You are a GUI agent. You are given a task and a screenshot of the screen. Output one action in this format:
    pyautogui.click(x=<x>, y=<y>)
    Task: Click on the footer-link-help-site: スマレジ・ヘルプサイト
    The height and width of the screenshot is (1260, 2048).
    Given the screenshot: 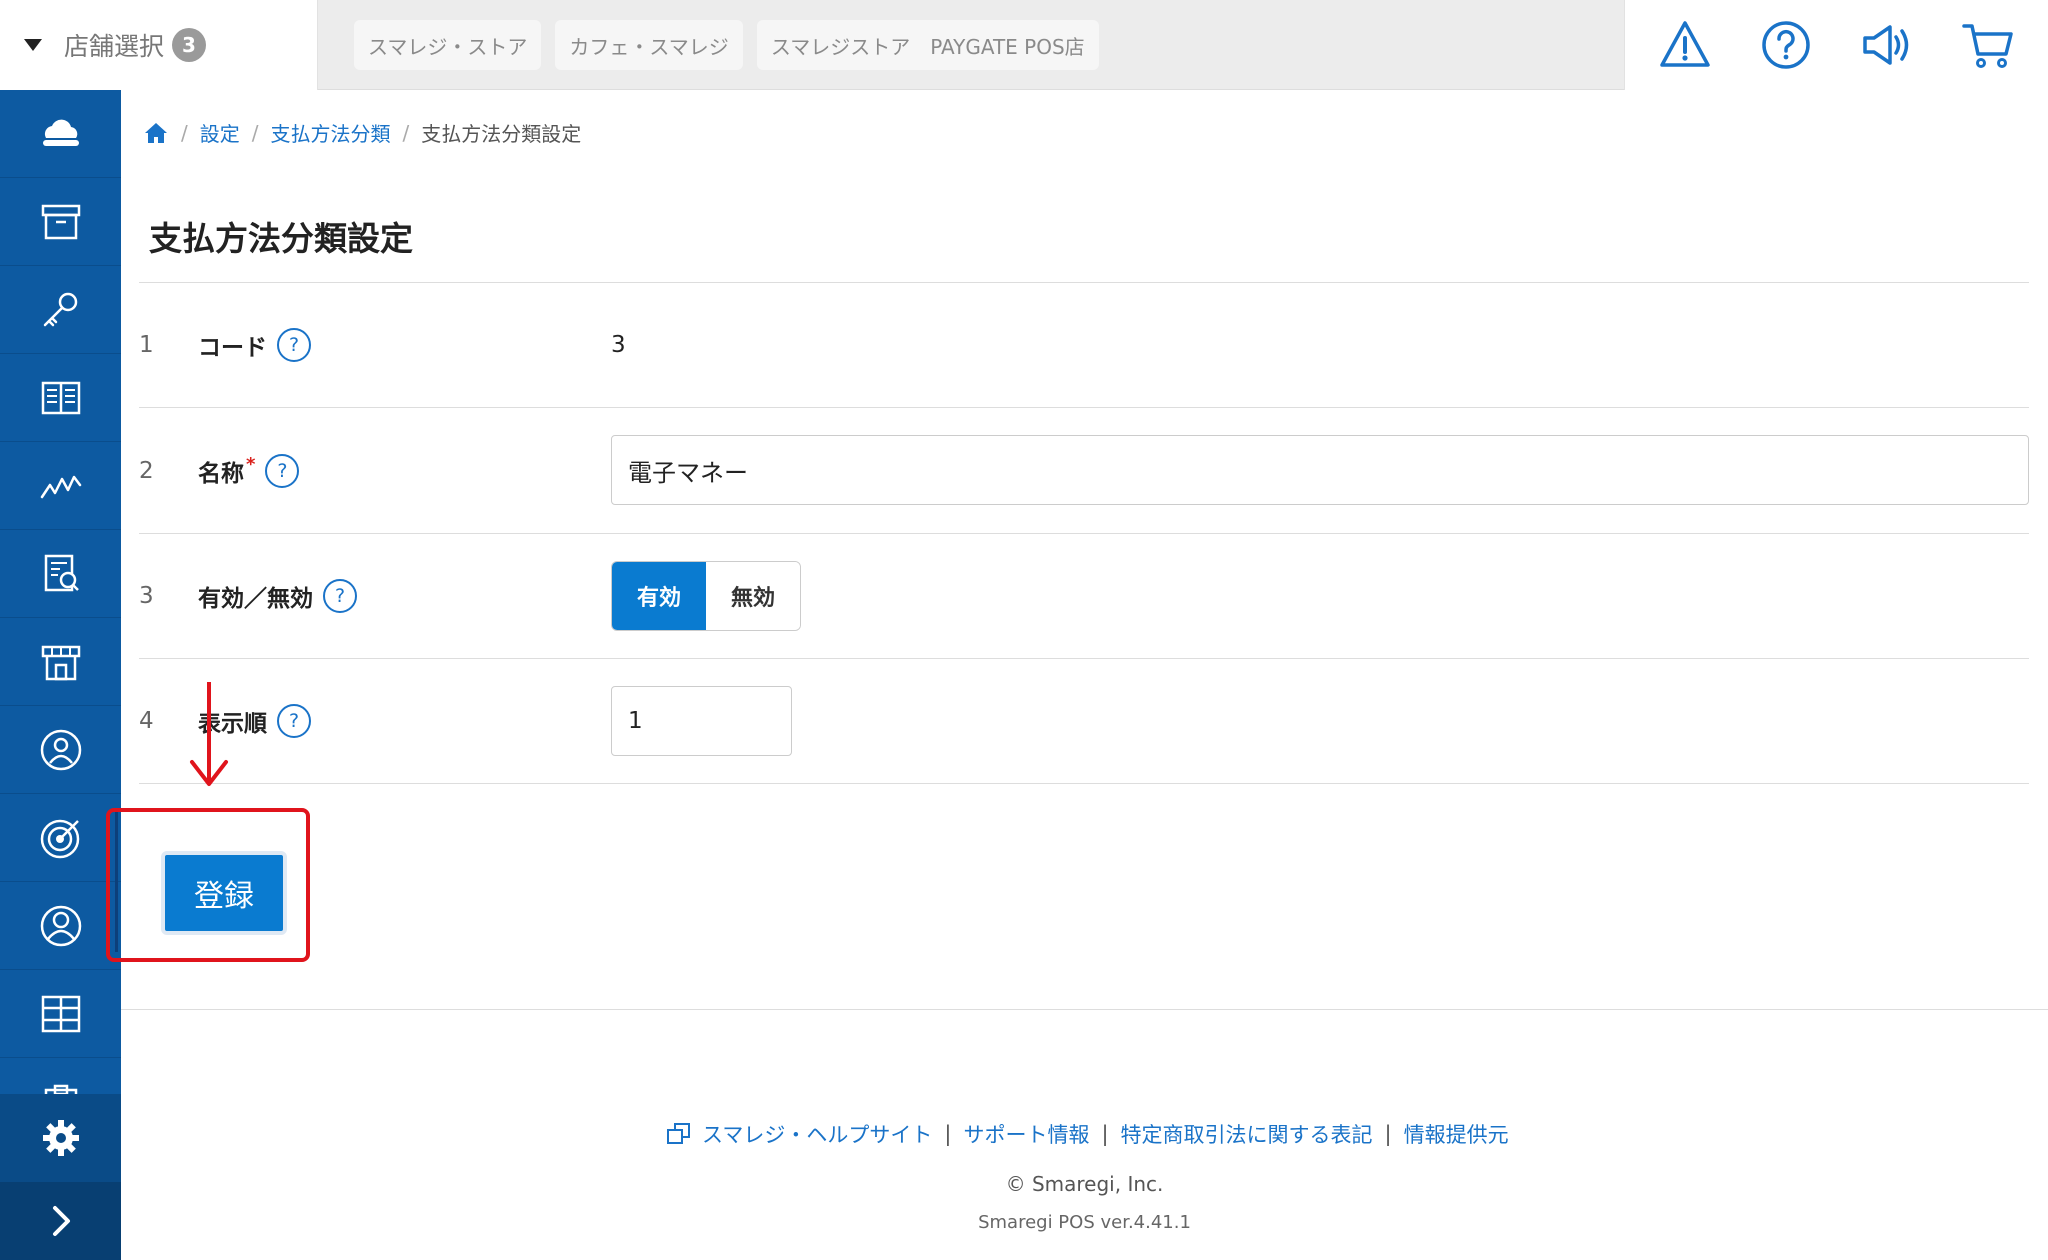 What is the action you would take?
    pyautogui.click(x=817, y=1134)
    